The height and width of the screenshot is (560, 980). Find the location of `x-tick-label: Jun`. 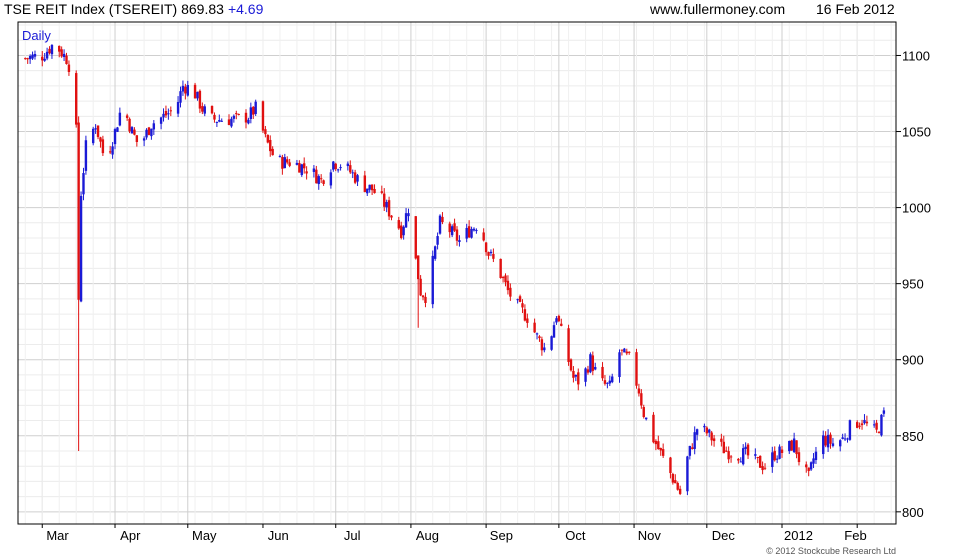

x-tick-label: Jun is located at coordinates (278, 535).